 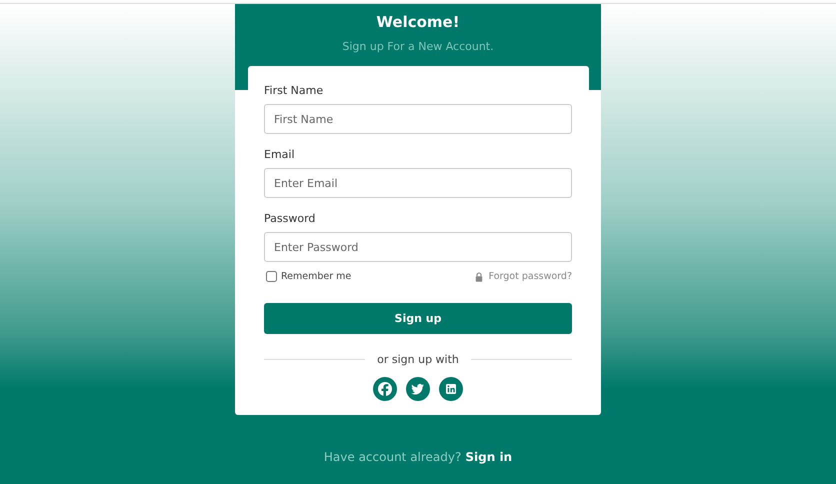 What do you see at coordinates (488, 457) in the screenshot?
I see `sign-in-link: Sign in` at bounding box center [488, 457].